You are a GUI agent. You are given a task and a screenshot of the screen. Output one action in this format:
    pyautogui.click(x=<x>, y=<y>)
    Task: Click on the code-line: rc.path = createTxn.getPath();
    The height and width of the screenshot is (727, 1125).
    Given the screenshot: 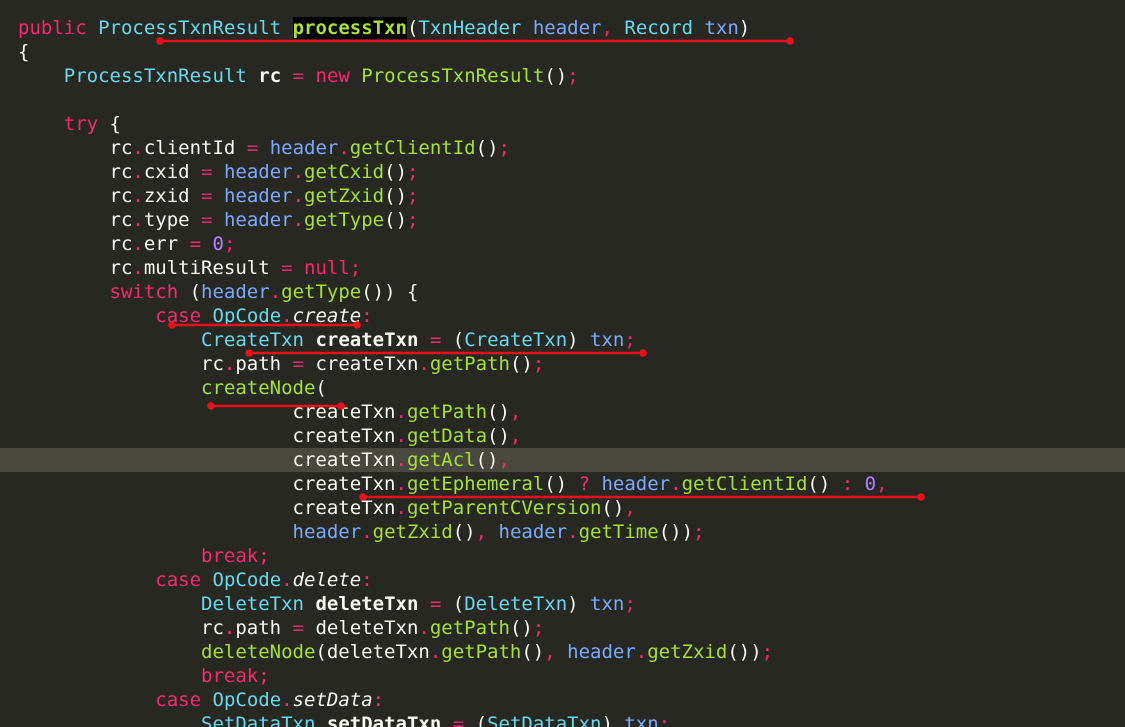 What is the action you would take?
    pyautogui.click(x=562, y=364)
    